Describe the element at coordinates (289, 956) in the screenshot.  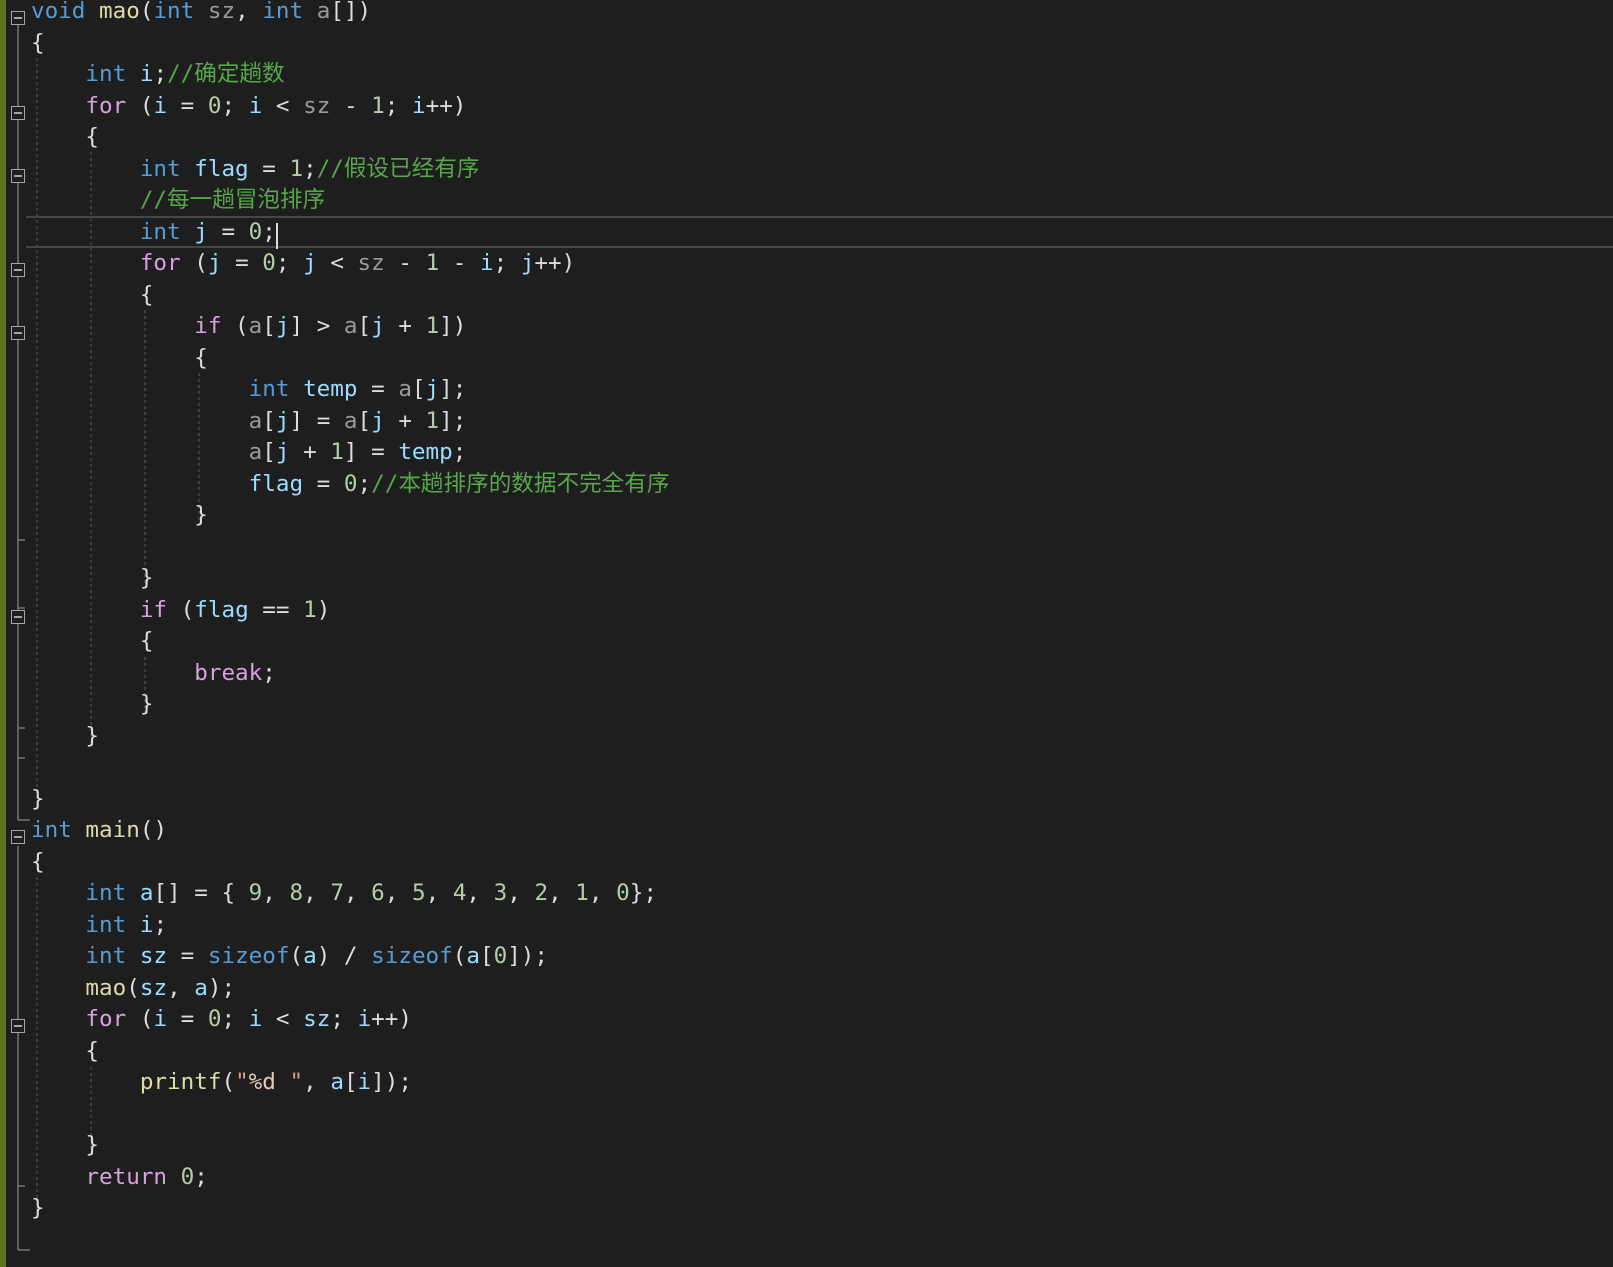
I see `code-line-text: int sz = sizeof(a) / sizeof(a[0]);` at that location.